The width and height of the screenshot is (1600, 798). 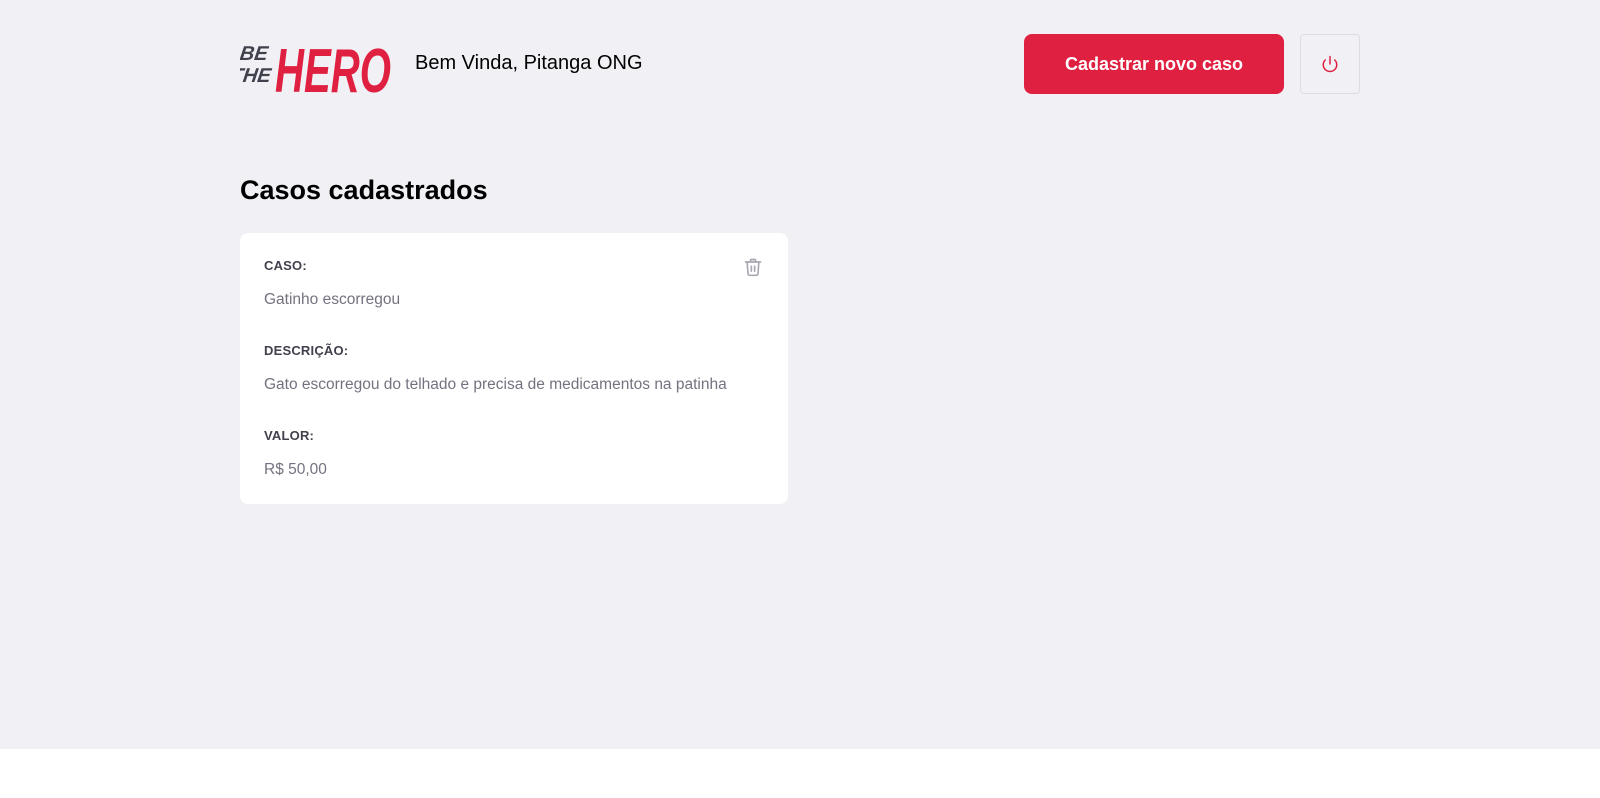 What do you see at coordinates (333, 67) in the screenshot?
I see `logo-hero-text: HERO` at bounding box center [333, 67].